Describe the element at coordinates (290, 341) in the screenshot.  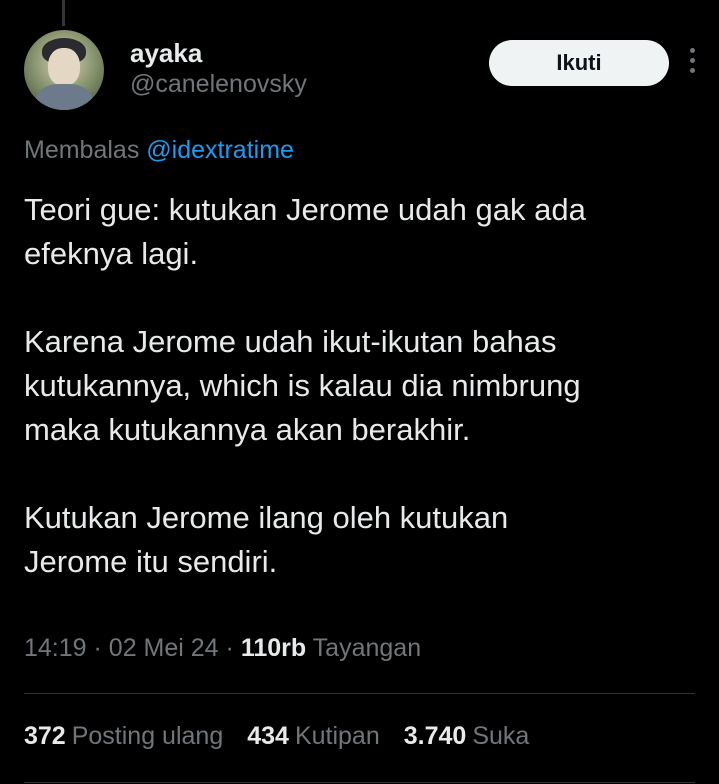
I see `tweet-line: Karena Jerome udah ikut-ikutan bahas` at that location.